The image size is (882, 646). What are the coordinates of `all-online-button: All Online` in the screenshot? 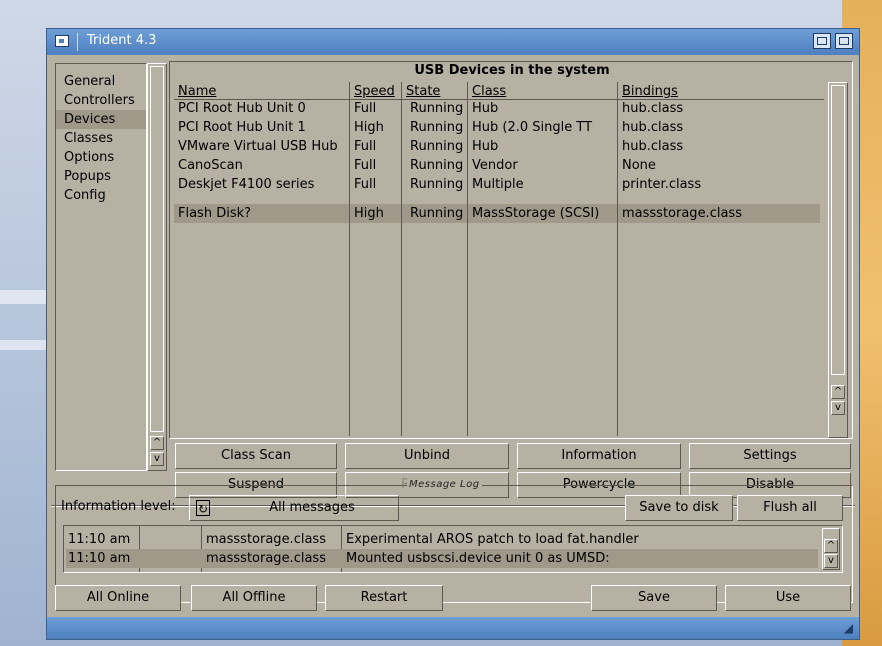 It's located at (118, 598).